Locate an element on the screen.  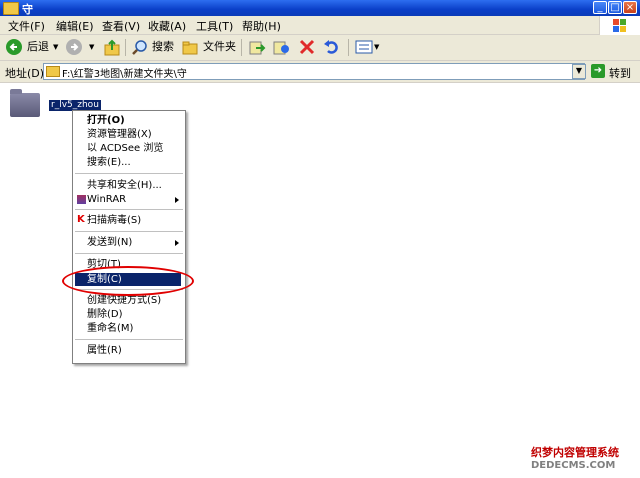
menu-item-winrar: WinRAR is located at coordinates (106, 199).